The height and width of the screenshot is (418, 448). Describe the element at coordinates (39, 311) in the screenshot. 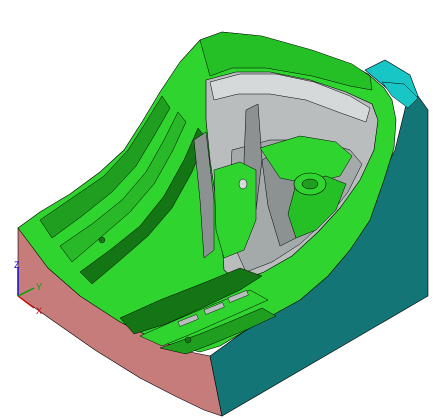

I see `x-axis-label: X` at that location.